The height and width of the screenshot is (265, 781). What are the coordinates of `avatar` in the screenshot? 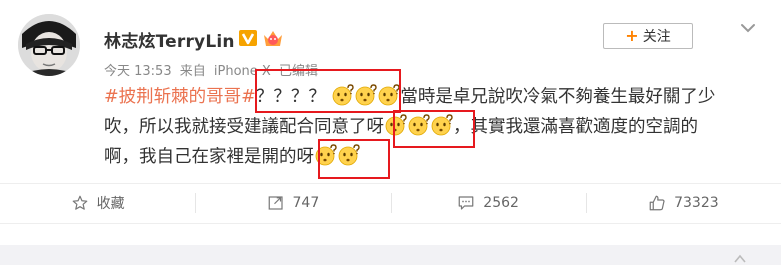 It's located at (49, 45).